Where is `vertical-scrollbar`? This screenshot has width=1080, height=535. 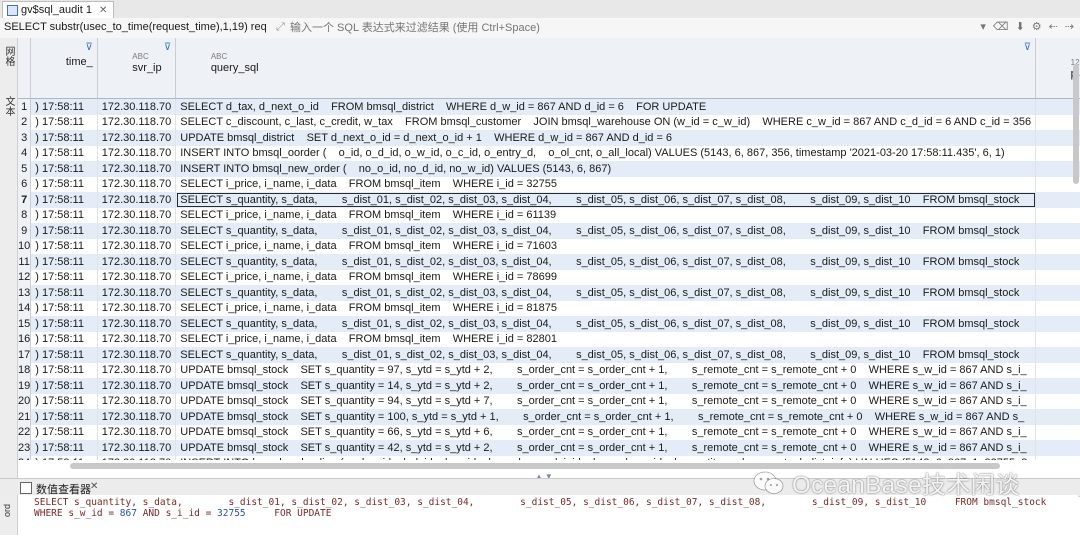 vertical-scrollbar is located at coordinates (1076, 124).